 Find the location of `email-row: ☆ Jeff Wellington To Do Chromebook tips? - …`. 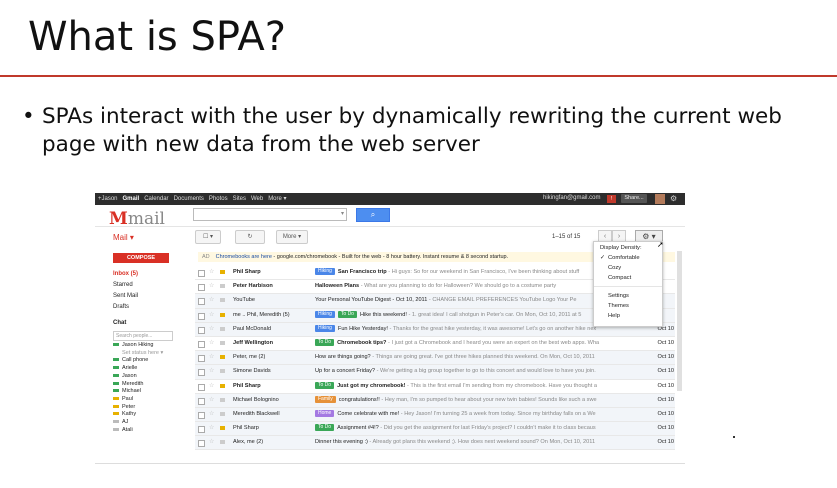

email-row: ☆ Jeff Wellington To Do Chromebook tips? - … is located at coordinates (435, 344).